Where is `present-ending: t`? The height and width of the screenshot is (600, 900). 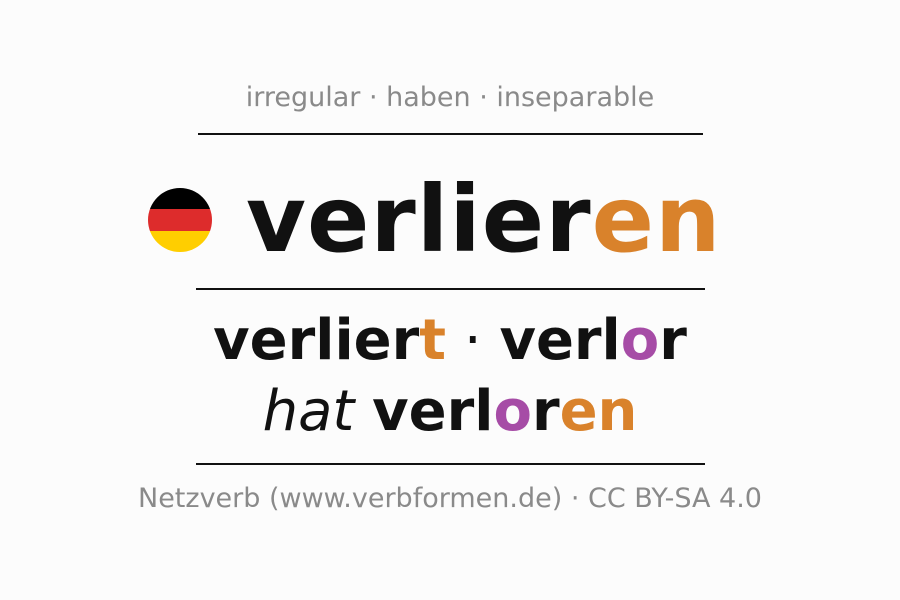
present-ending: t is located at coordinates (433, 340).